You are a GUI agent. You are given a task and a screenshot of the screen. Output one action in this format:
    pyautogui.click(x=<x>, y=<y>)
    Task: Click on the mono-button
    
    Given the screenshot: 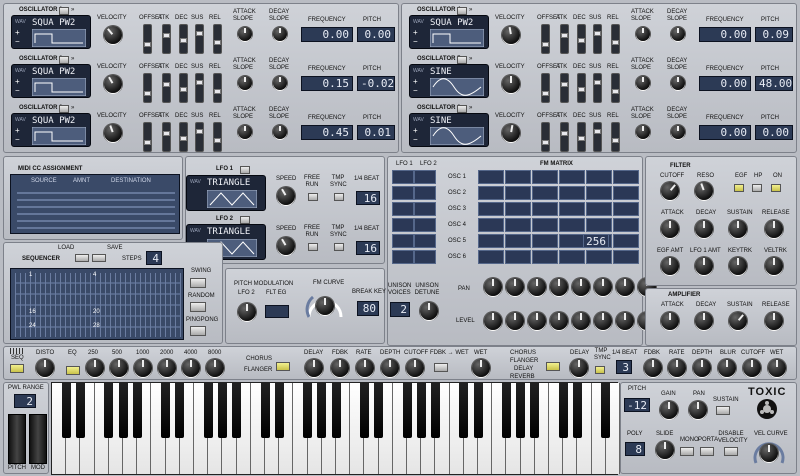 What is the action you would take?
    pyautogui.click(x=687, y=451)
    